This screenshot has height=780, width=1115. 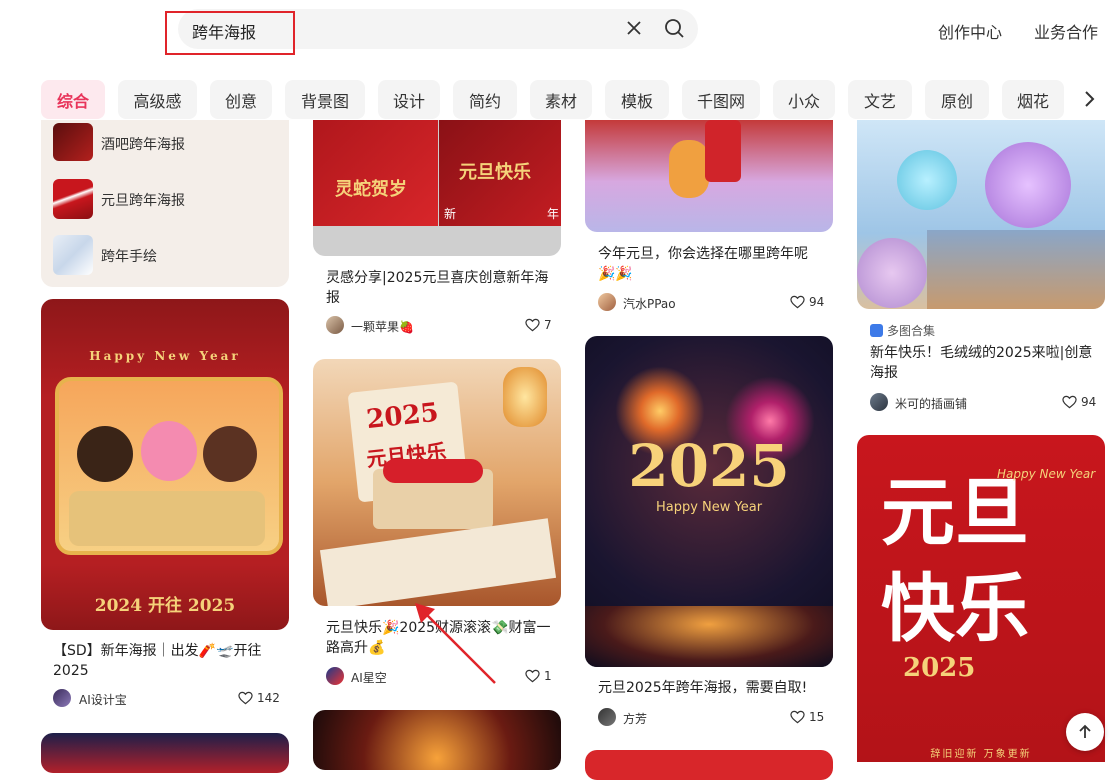 I want to click on tag-literary: 文艺, so click(x=880, y=99).